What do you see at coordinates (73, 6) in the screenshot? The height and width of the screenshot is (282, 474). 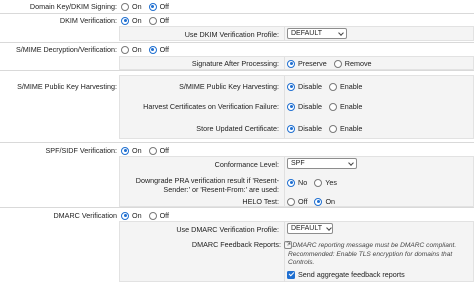 I see `domain-key-label: Domain Key/DKIM Signing:` at bounding box center [73, 6].